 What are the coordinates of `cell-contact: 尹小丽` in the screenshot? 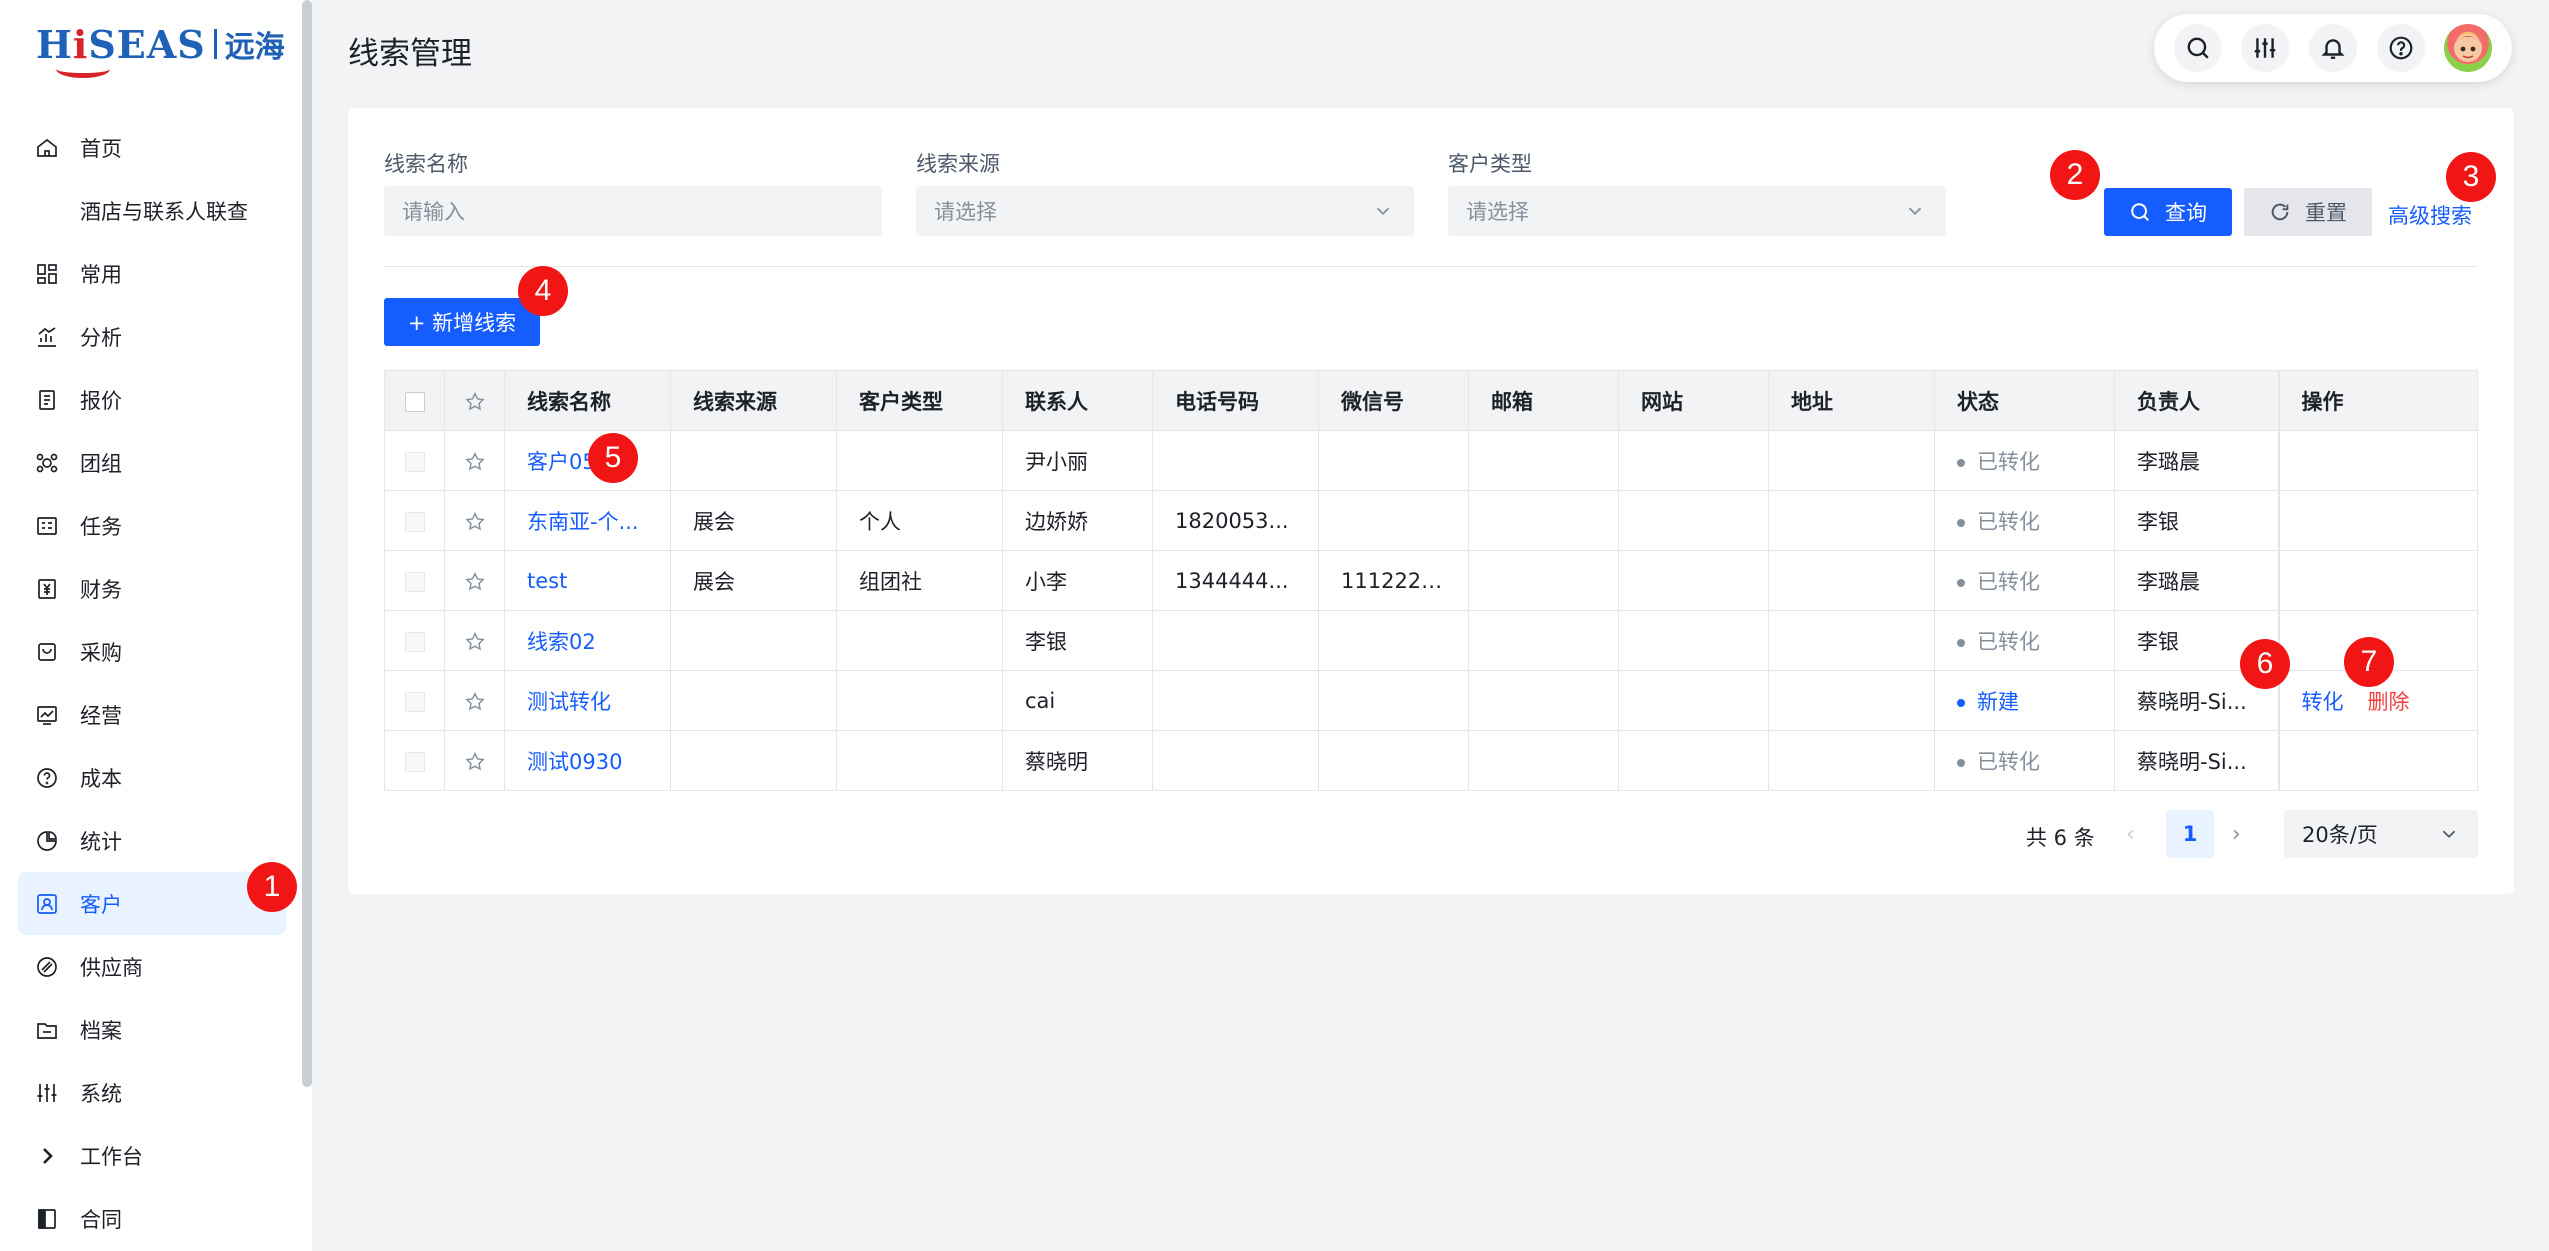 It's located at (1077, 460).